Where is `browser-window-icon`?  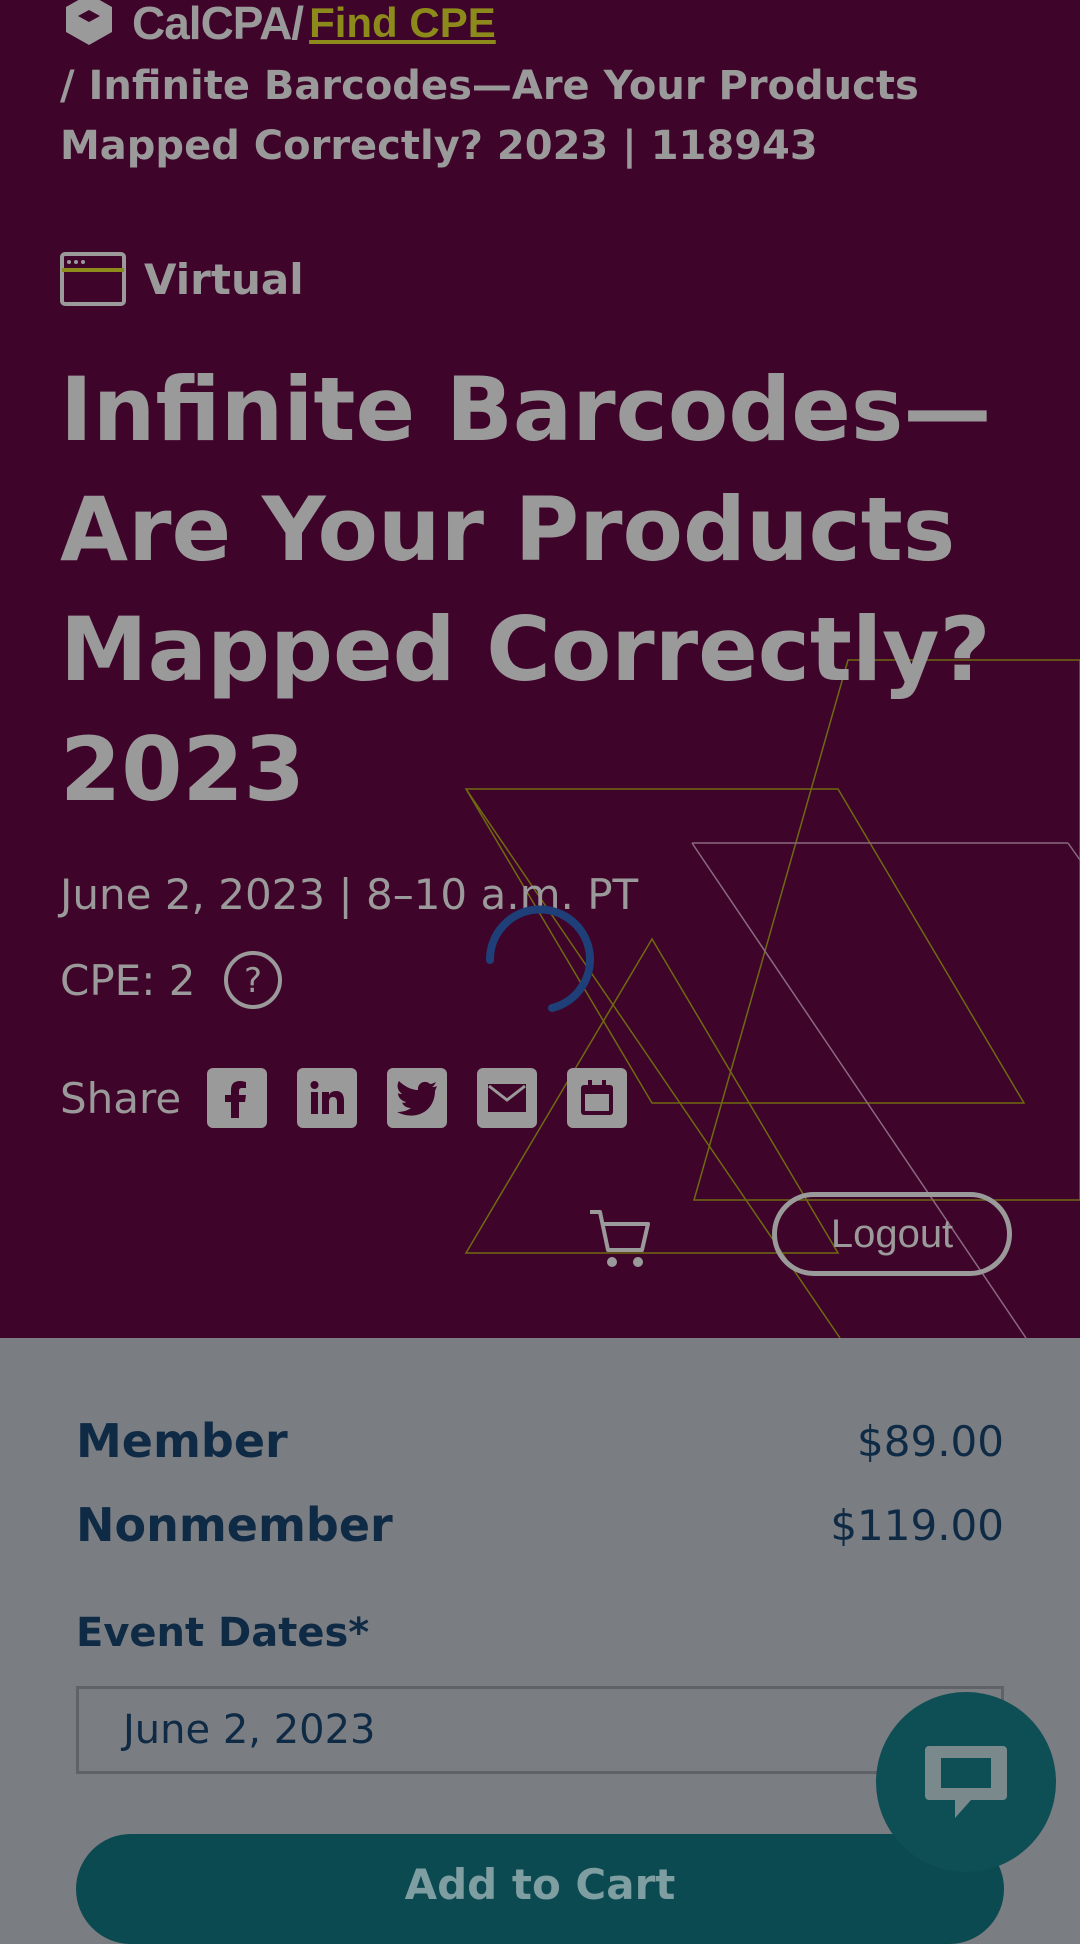 browser-window-icon is located at coordinates (93, 279).